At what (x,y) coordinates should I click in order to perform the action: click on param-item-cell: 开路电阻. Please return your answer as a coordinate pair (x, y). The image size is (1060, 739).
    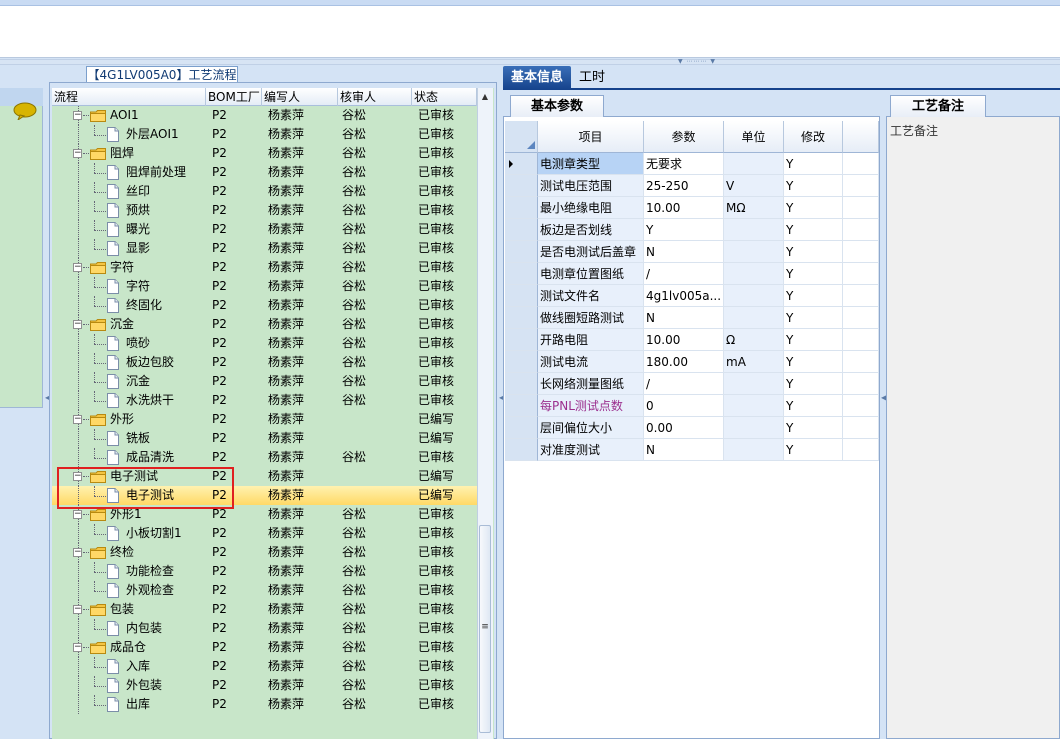
    Looking at the image, I should click on (591, 340).